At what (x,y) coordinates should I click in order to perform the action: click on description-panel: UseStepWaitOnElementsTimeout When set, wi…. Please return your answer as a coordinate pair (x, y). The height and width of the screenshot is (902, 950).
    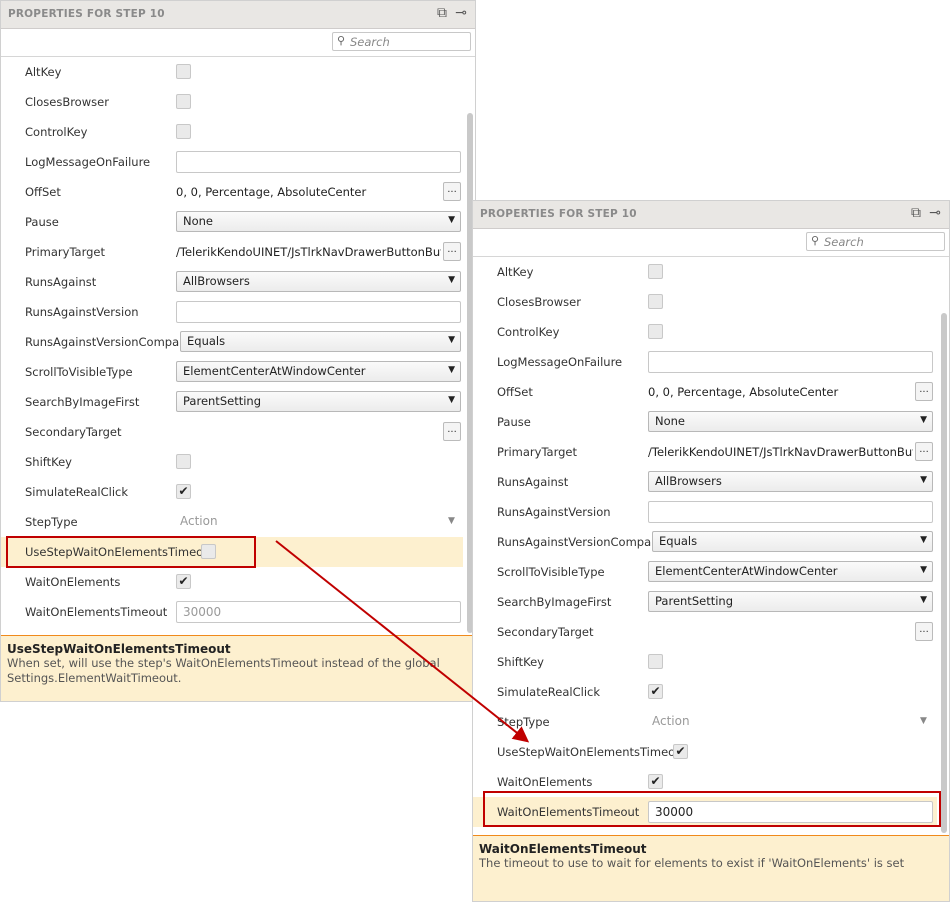
    Looking at the image, I should click on (238, 668).